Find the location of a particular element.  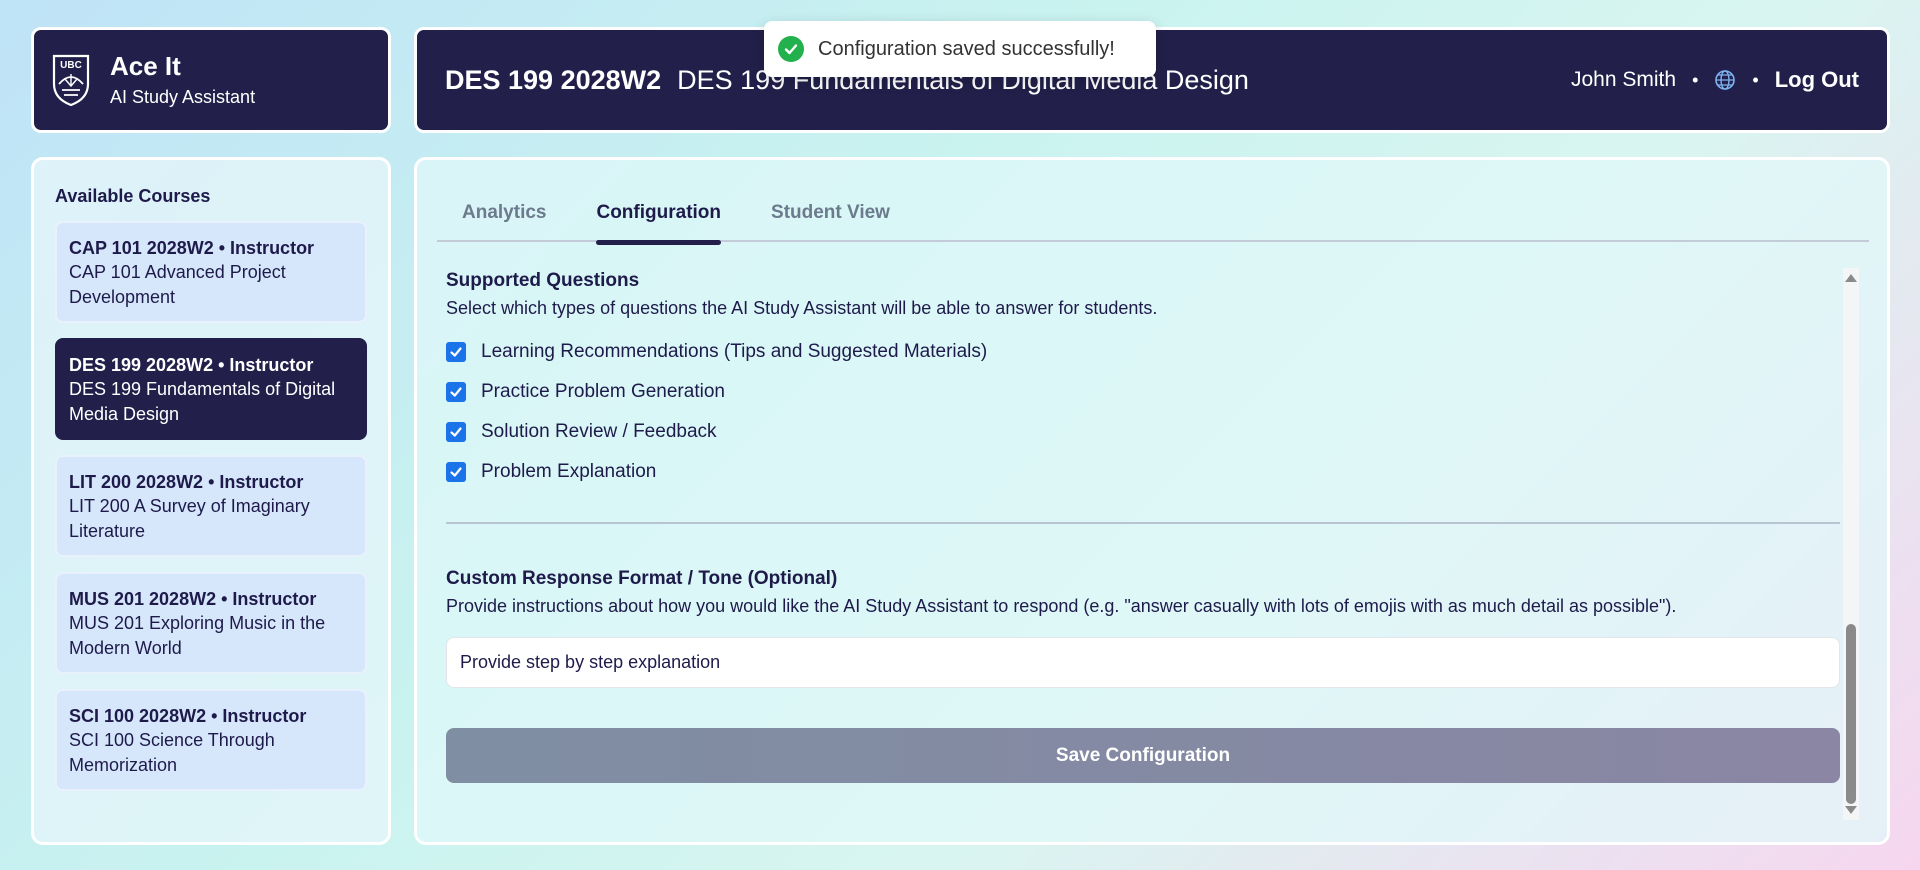

tab-analytics: Analytics is located at coordinates (504, 219).